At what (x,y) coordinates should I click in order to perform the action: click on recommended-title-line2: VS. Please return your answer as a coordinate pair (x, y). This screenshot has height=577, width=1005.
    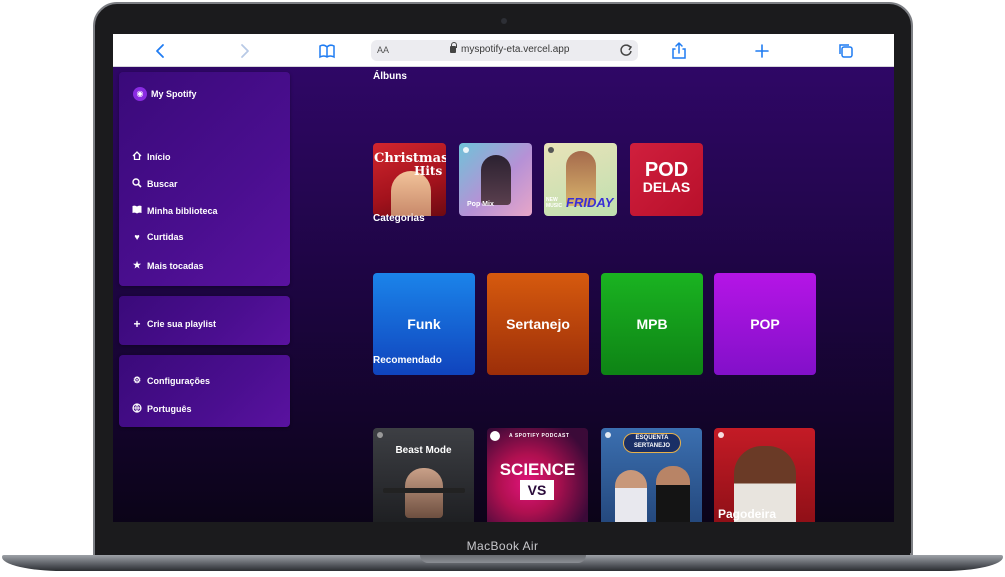
    Looking at the image, I should click on (537, 490).